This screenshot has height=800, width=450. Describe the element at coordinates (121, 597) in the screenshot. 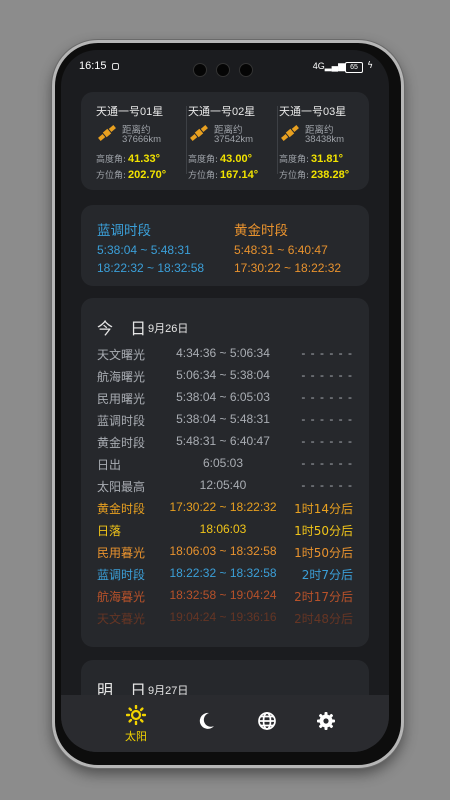

I see `event-name: 航海暮光` at that location.